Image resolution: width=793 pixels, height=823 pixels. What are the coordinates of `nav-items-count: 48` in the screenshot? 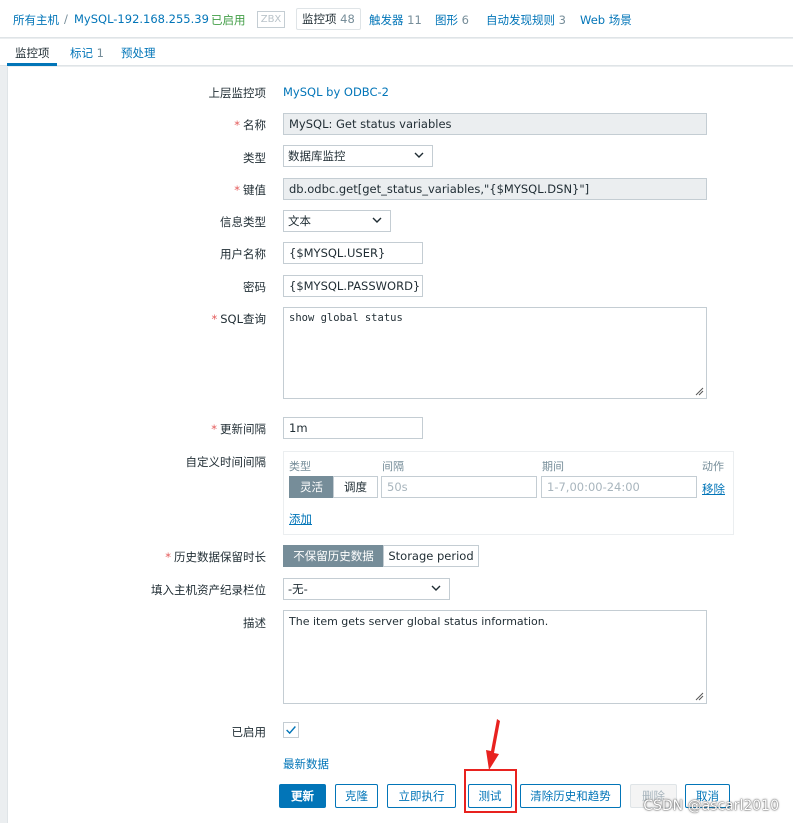 It's located at (347, 19).